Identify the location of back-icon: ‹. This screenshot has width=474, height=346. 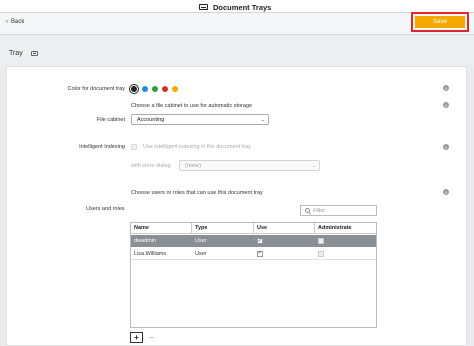
(7, 22).